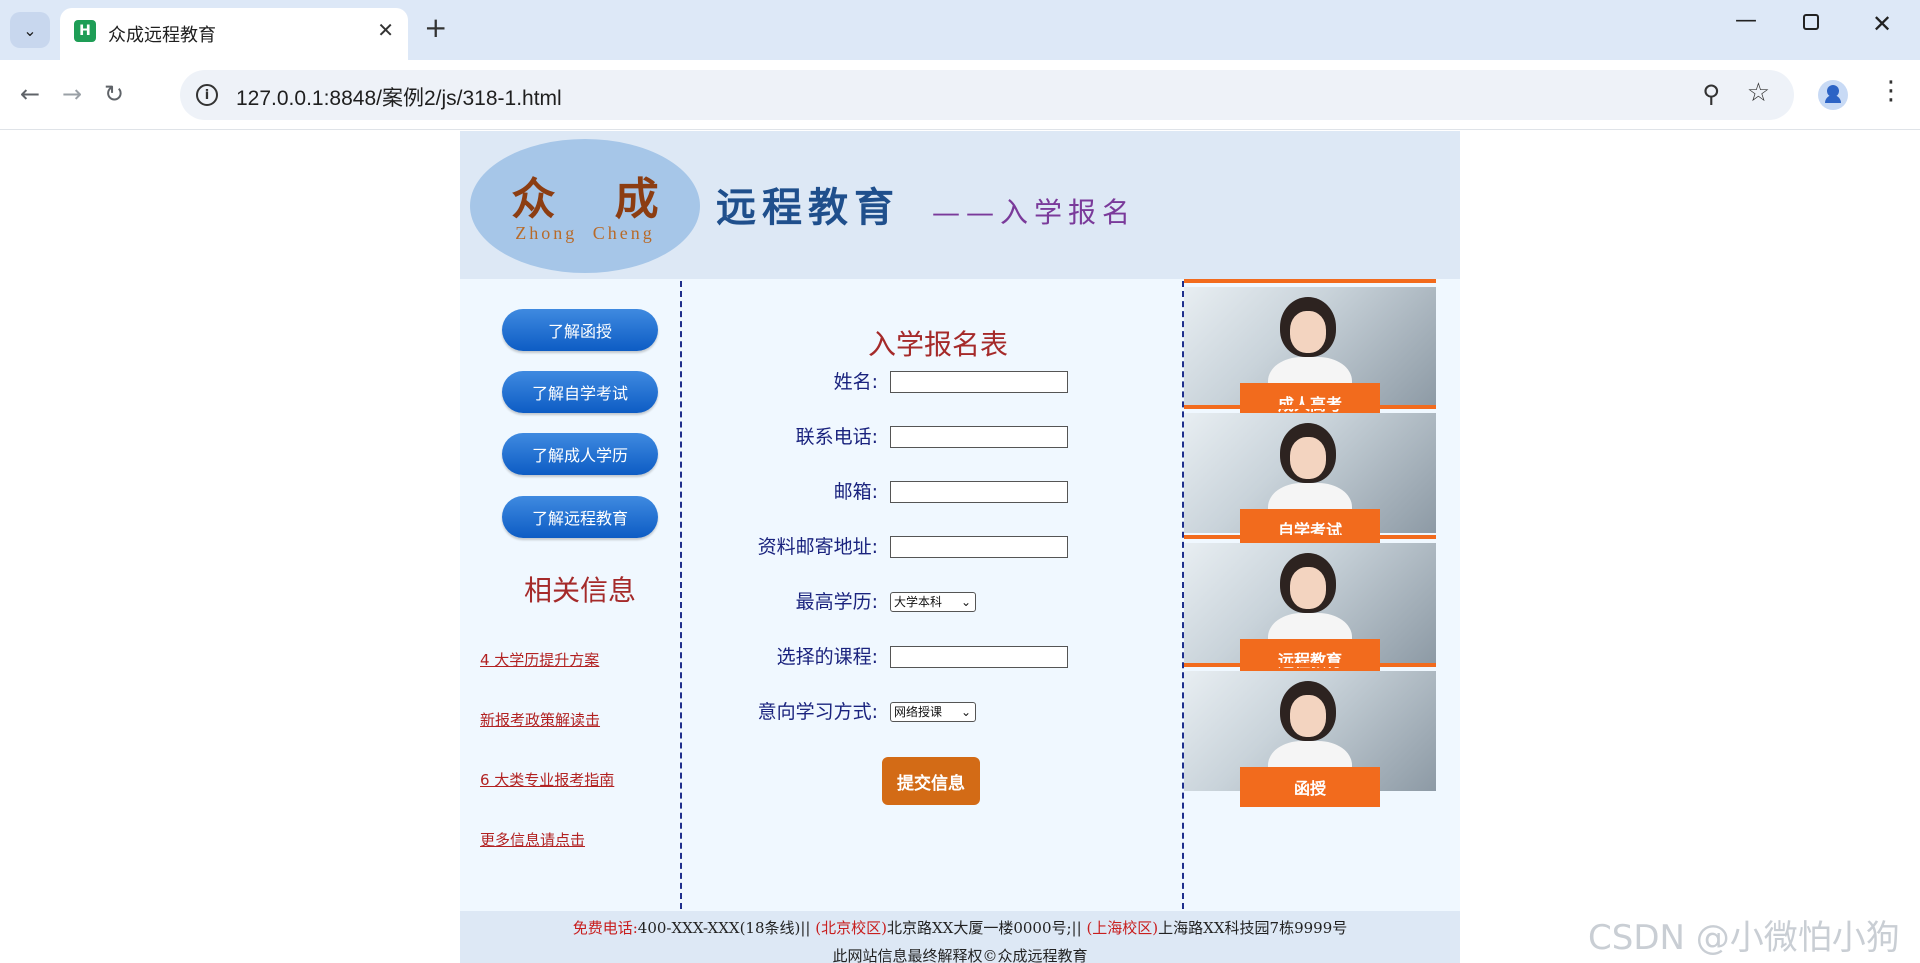  I want to click on back-arrow-icon: ←, so click(30, 94).